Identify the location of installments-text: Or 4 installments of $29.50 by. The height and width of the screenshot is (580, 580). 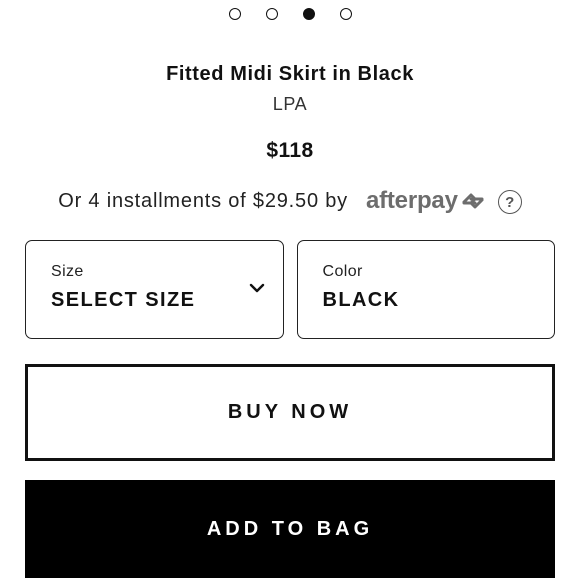
(203, 200).